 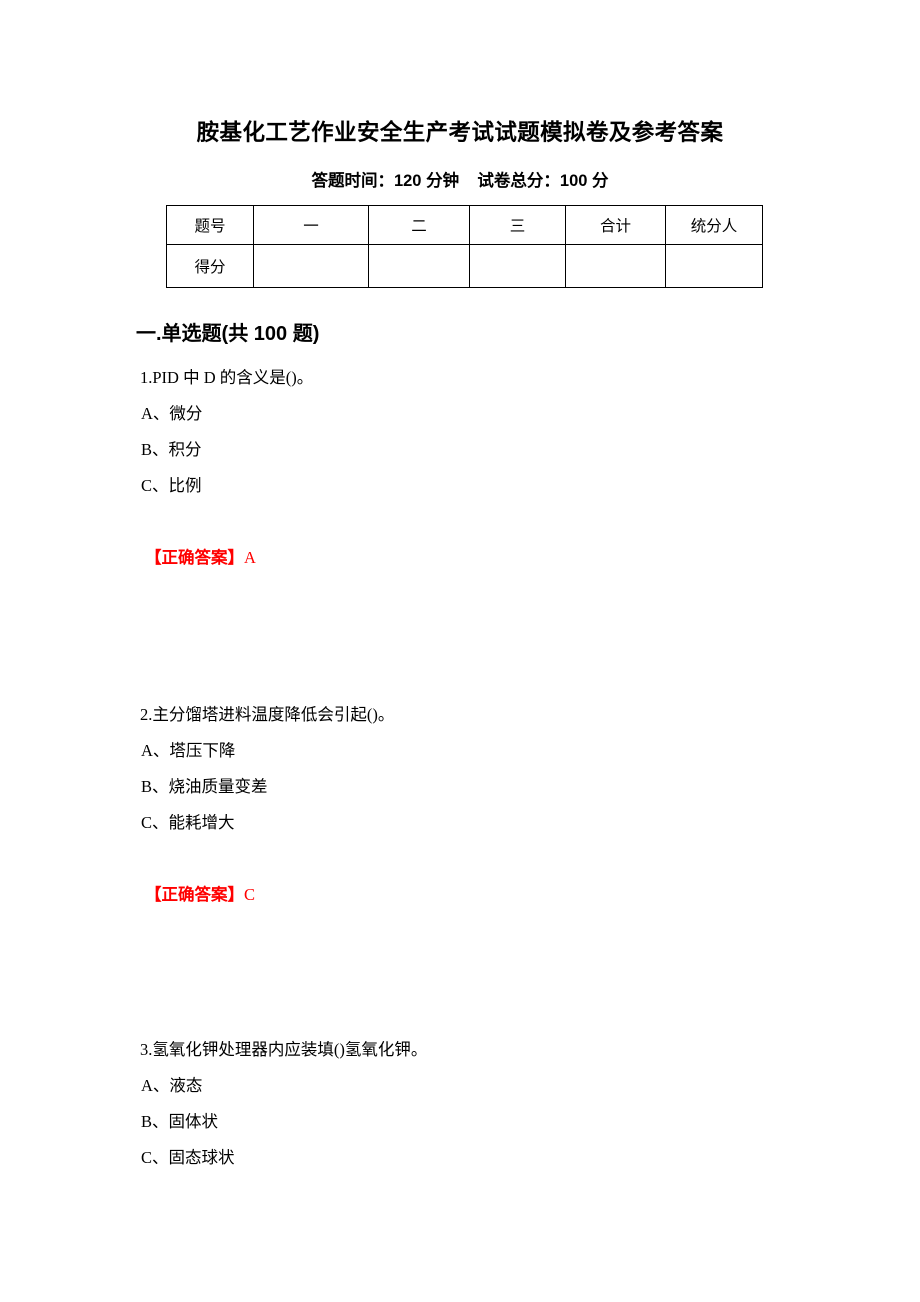 I want to click on table-header-cell-4: 合计, so click(x=615, y=225).